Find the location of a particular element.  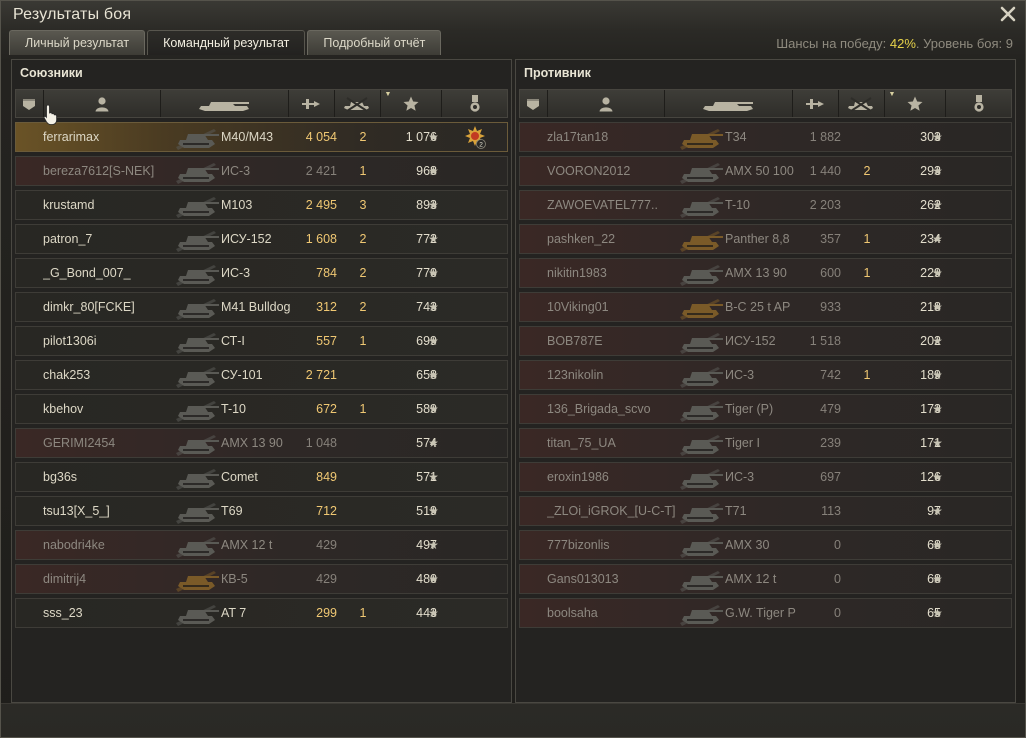

enemies-player-row: nikitin1983 AMX 13 90 600 1 229 ★ is located at coordinates (765, 273).